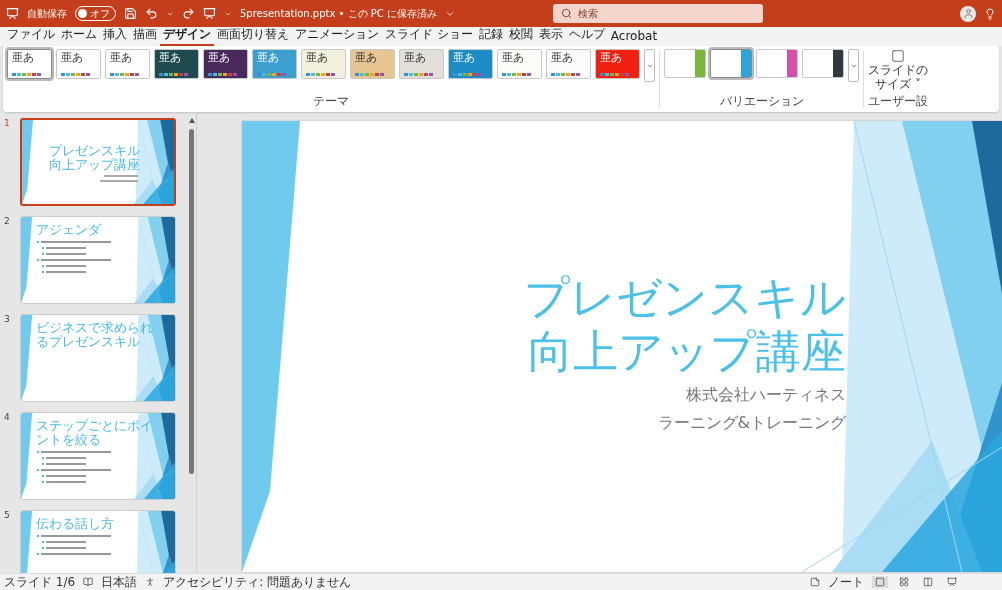  What do you see at coordinates (490, 36) in the screenshot?
I see `menu-tab: 記録` at bounding box center [490, 36].